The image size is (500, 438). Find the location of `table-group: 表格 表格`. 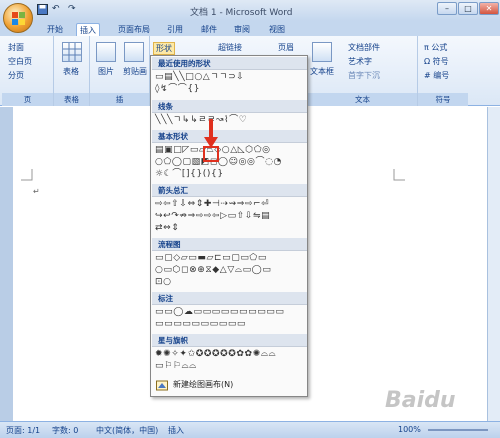

table-group: 表格 表格 is located at coordinates (72, 71).